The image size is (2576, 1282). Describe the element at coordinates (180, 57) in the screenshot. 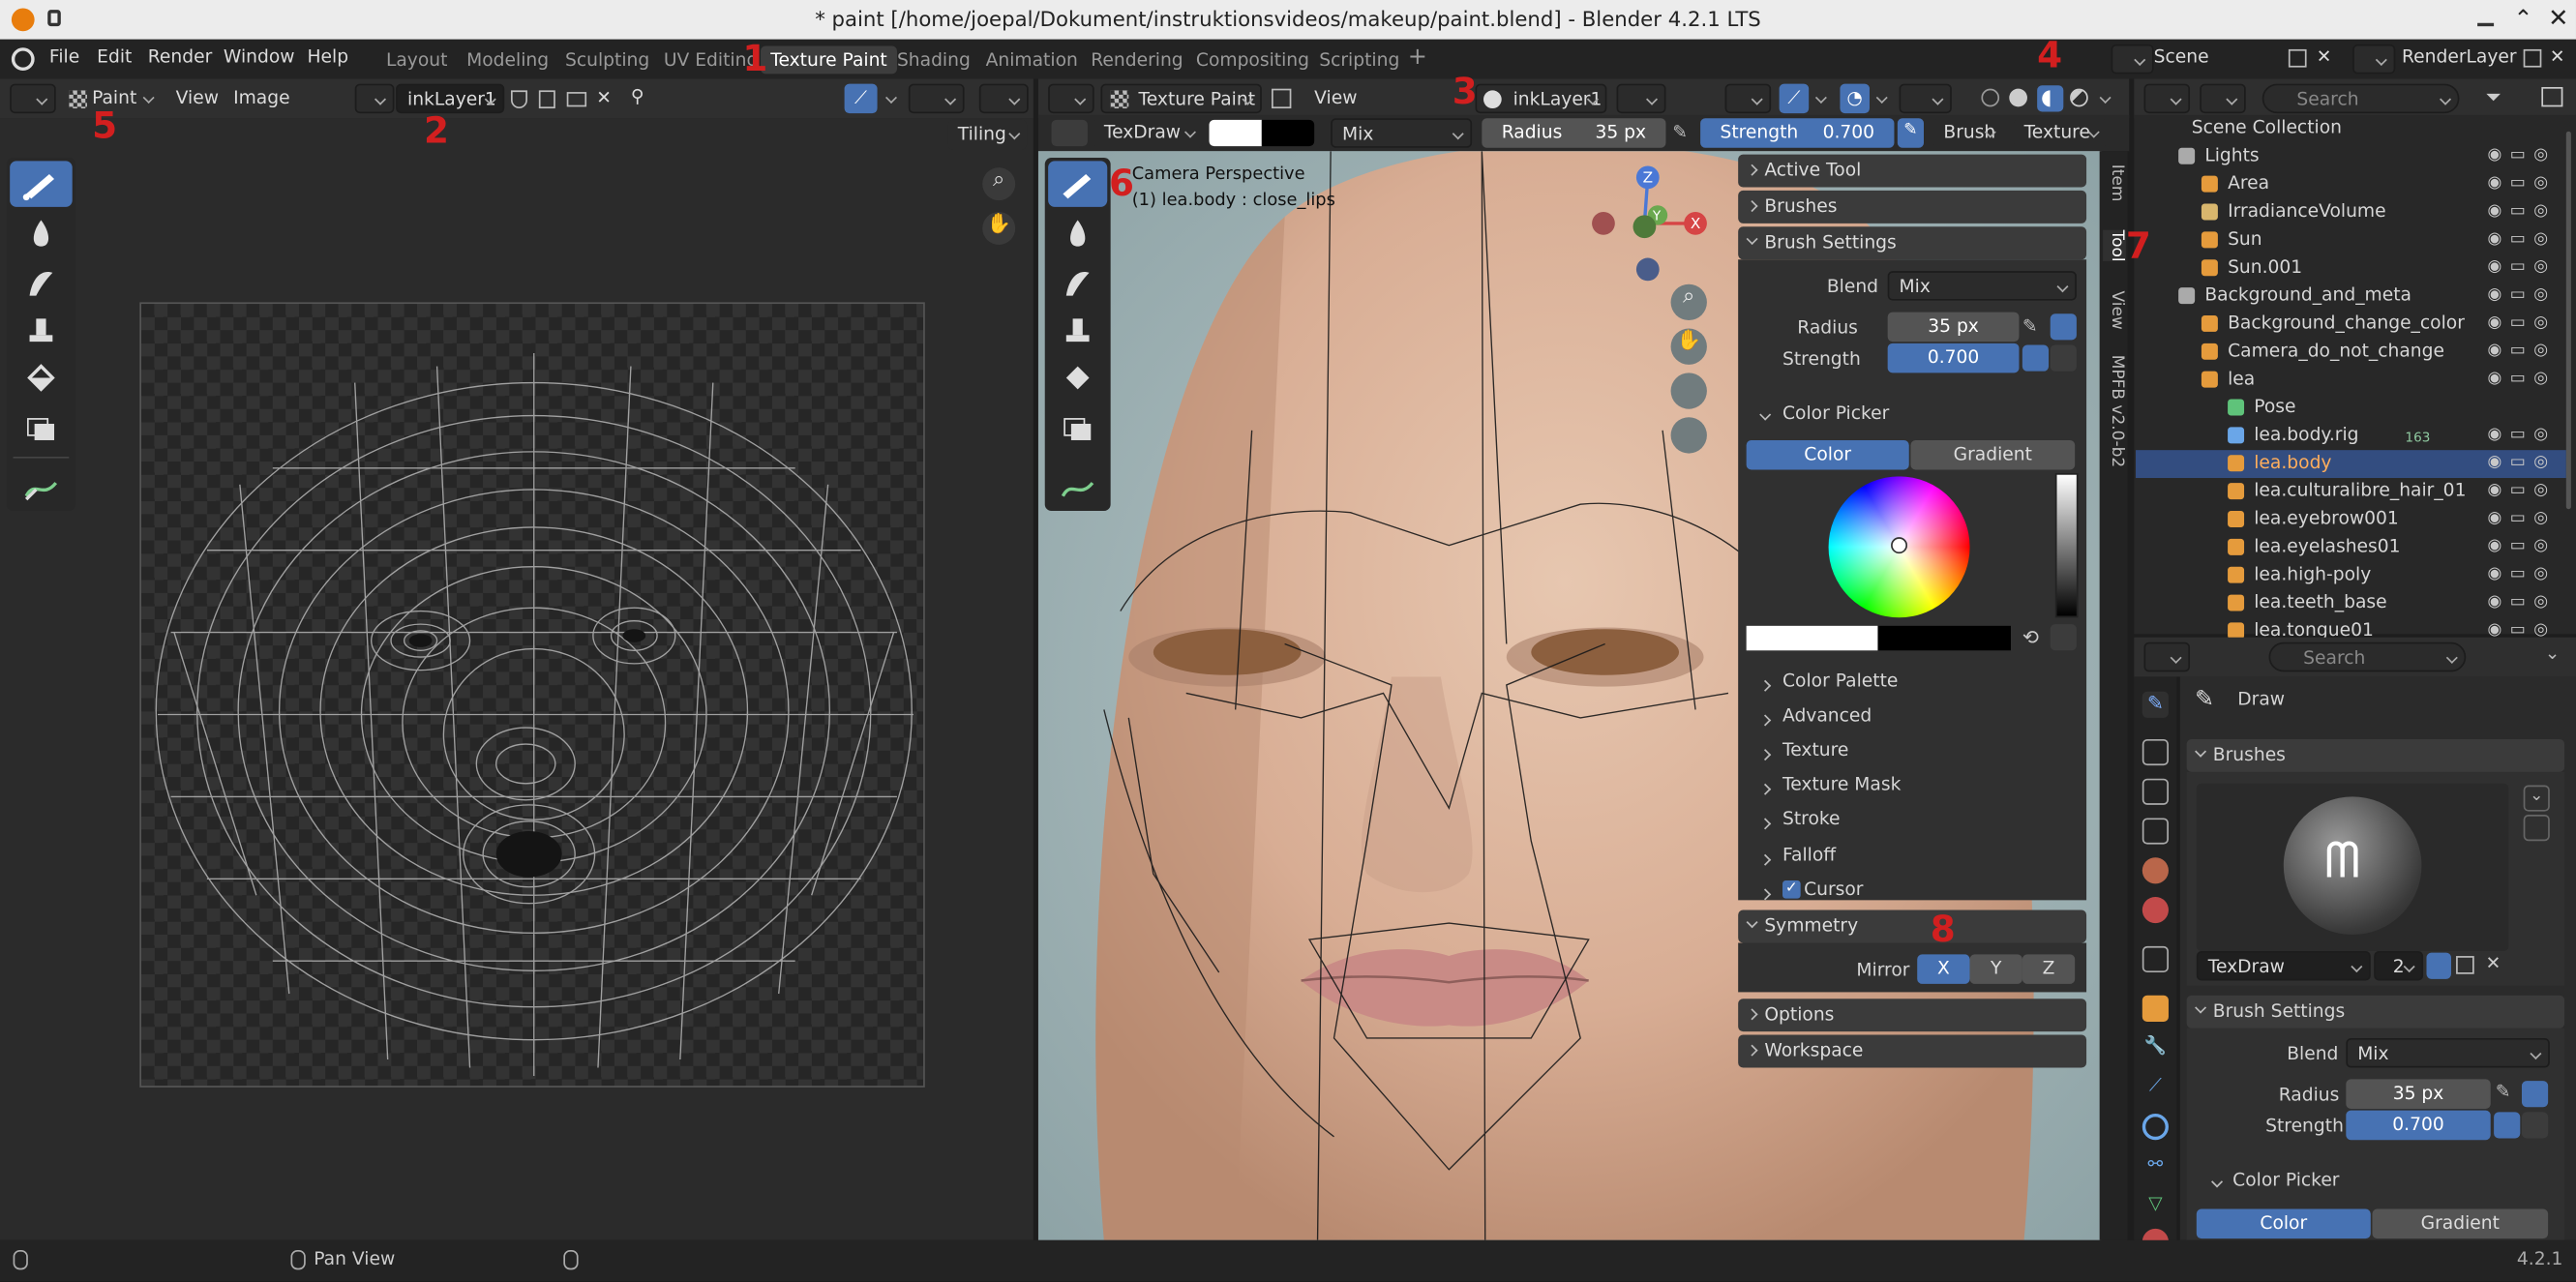

I see `menu-render: Render` at that location.